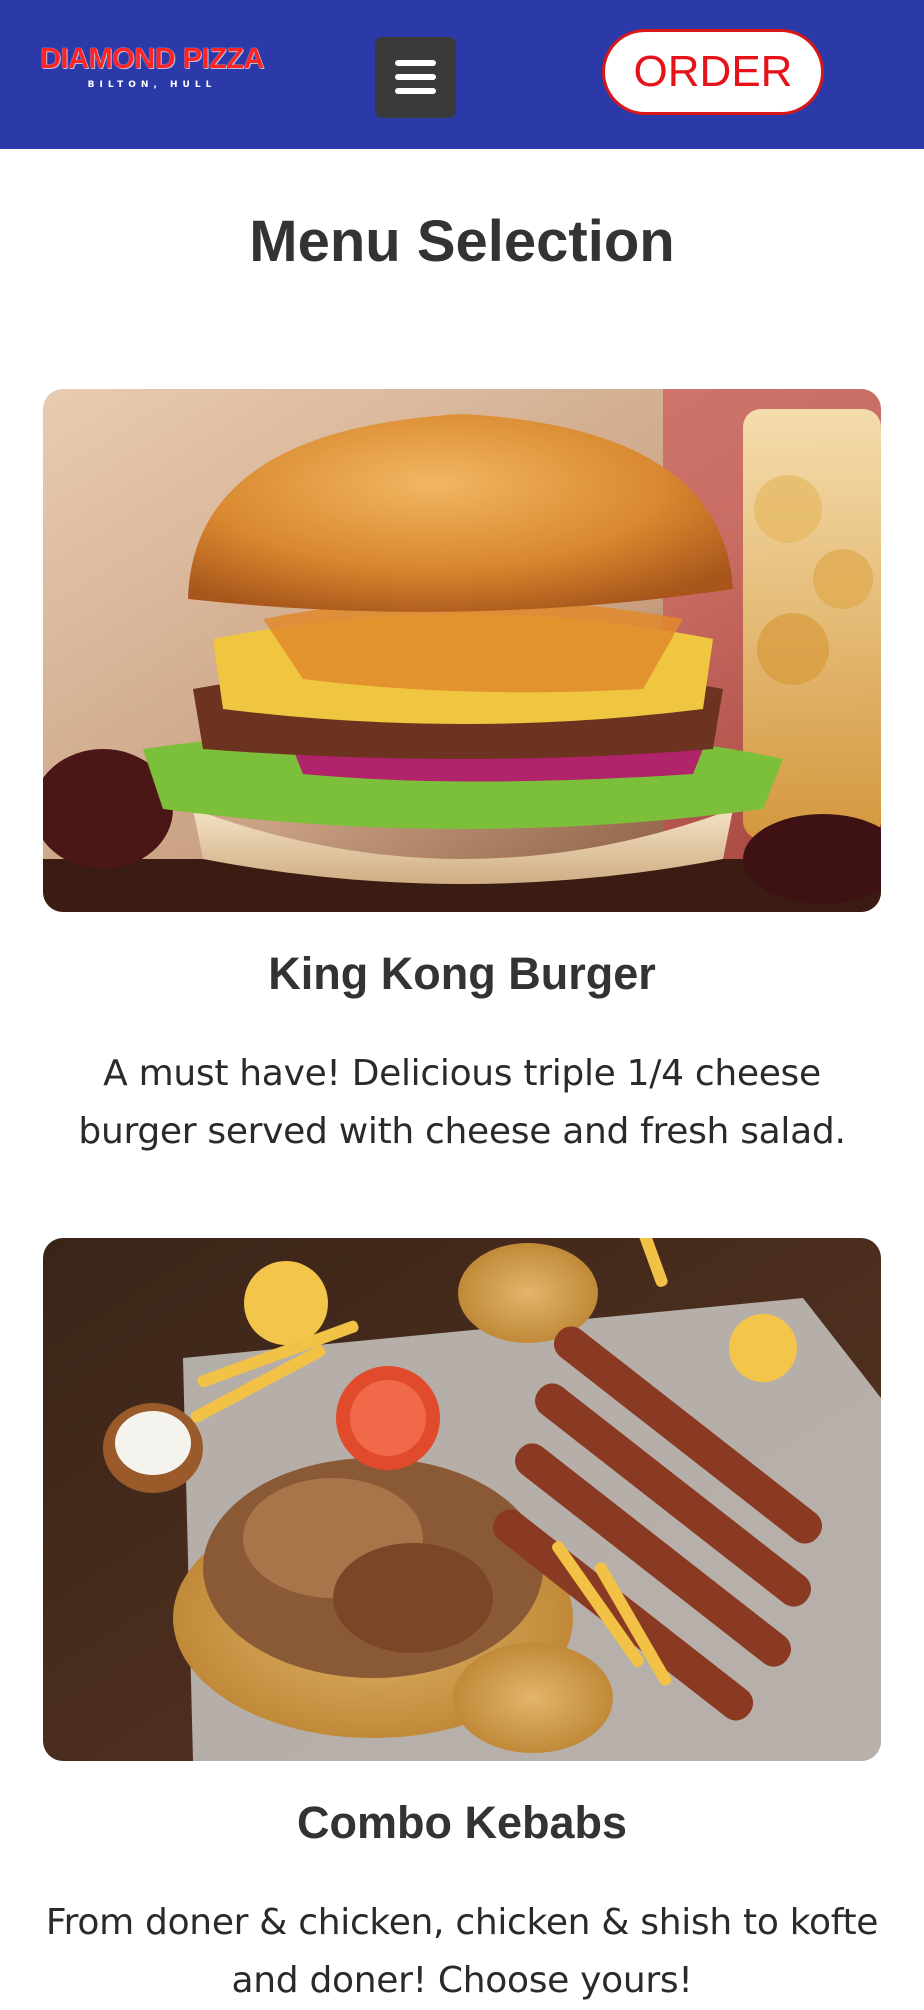 This screenshot has height=2010, width=924. What do you see at coordinates (415, 63) in the screenshot?
I see `hamburger-icon` at bounding box center [415, 63].